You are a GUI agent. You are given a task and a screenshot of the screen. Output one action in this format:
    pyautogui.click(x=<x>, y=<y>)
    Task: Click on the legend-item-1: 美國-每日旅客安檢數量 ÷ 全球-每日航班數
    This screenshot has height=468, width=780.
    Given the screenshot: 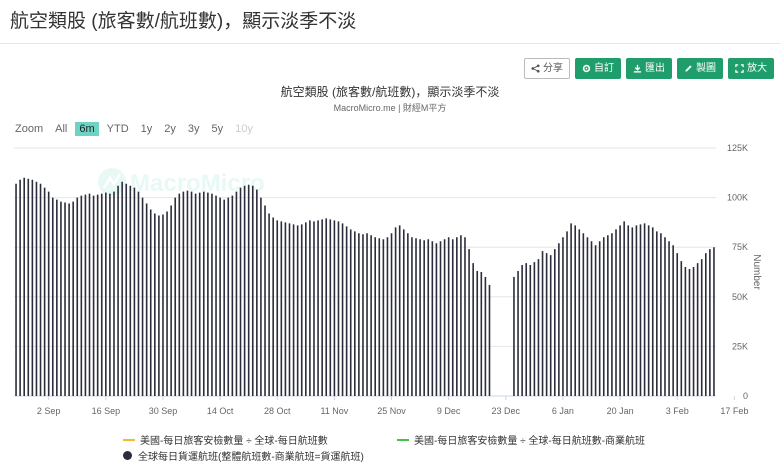 What is the action you would take?
    pyautogui.click(x=225, y=439)
    